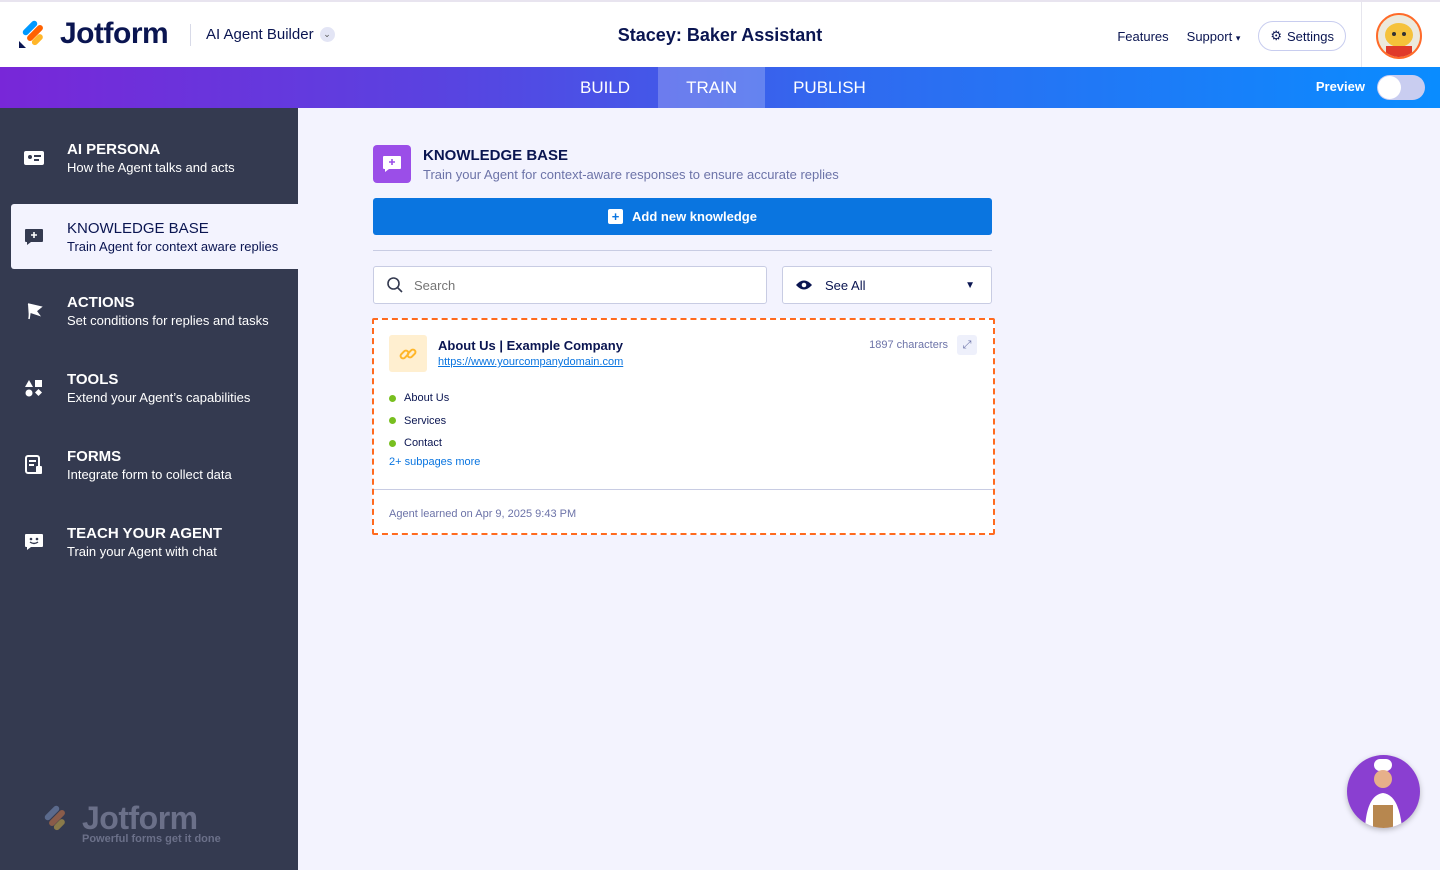 The width and height of the screenshot is (1440, 870). I want to click on sidebar-item-forms: FORMS Integrate form to collect data, so click(154, 464).